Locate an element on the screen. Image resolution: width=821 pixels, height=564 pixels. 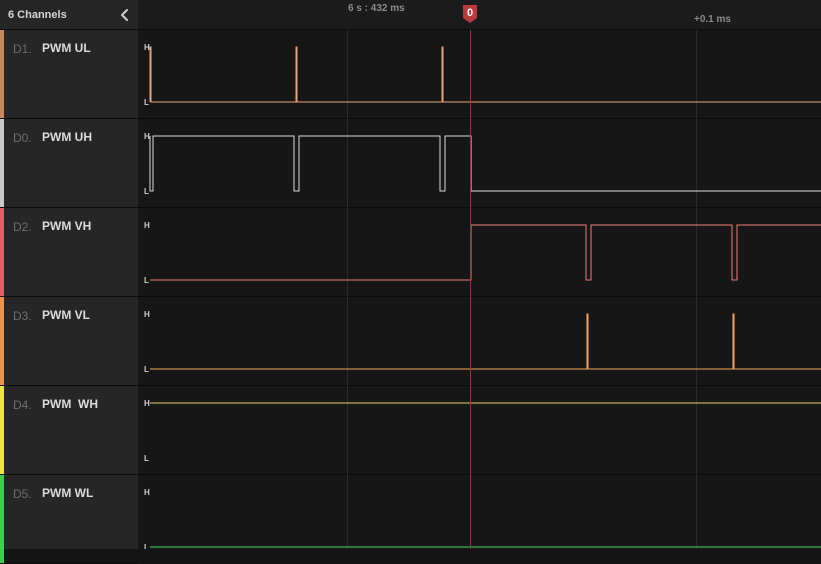
channel-row: D1. PWM UL is located at coordinates (69, 74).